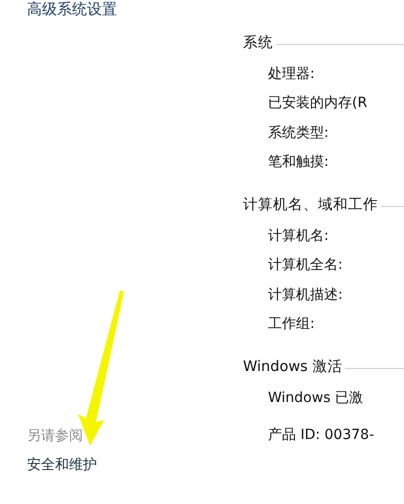 The height and width of the screenshot is (504, 404). I want to click on info-label: 产品 ID: 00378-, so click(321, 435).